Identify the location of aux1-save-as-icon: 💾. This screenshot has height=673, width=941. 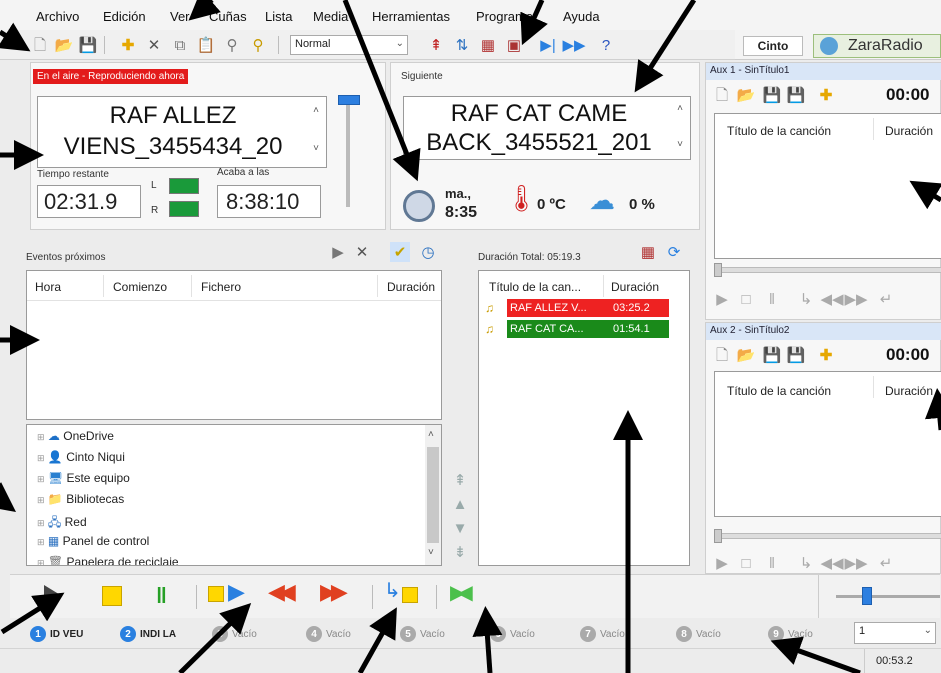
(796, 95).